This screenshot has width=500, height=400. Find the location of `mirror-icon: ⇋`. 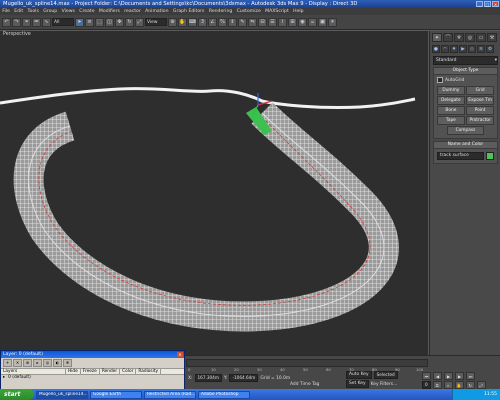

mirror-icon: ⇋ is located at coordinates (252, 22).